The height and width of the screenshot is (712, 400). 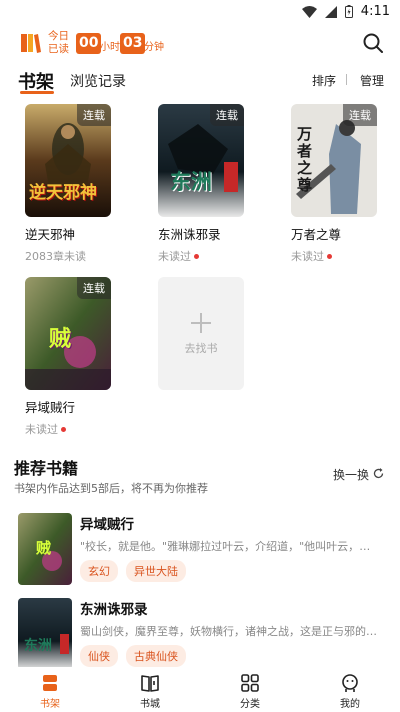 I want to click on svg-text: 东洲, so click(x=38, y=645).